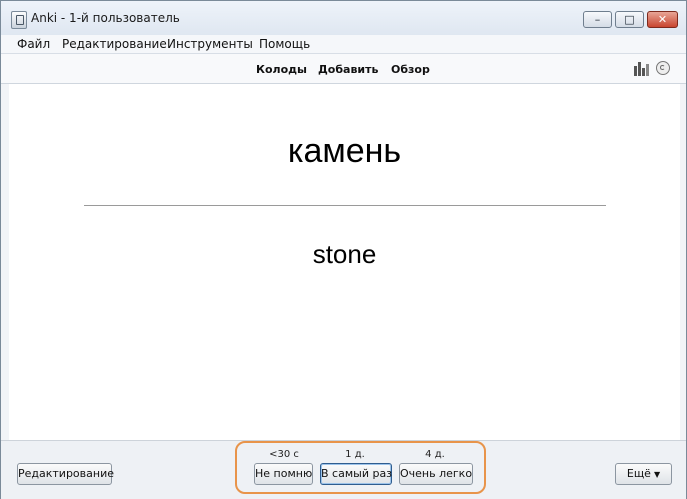  Describe the element at coordinates (663, 68) in the screenshot. I see `sync-icon` at that location.